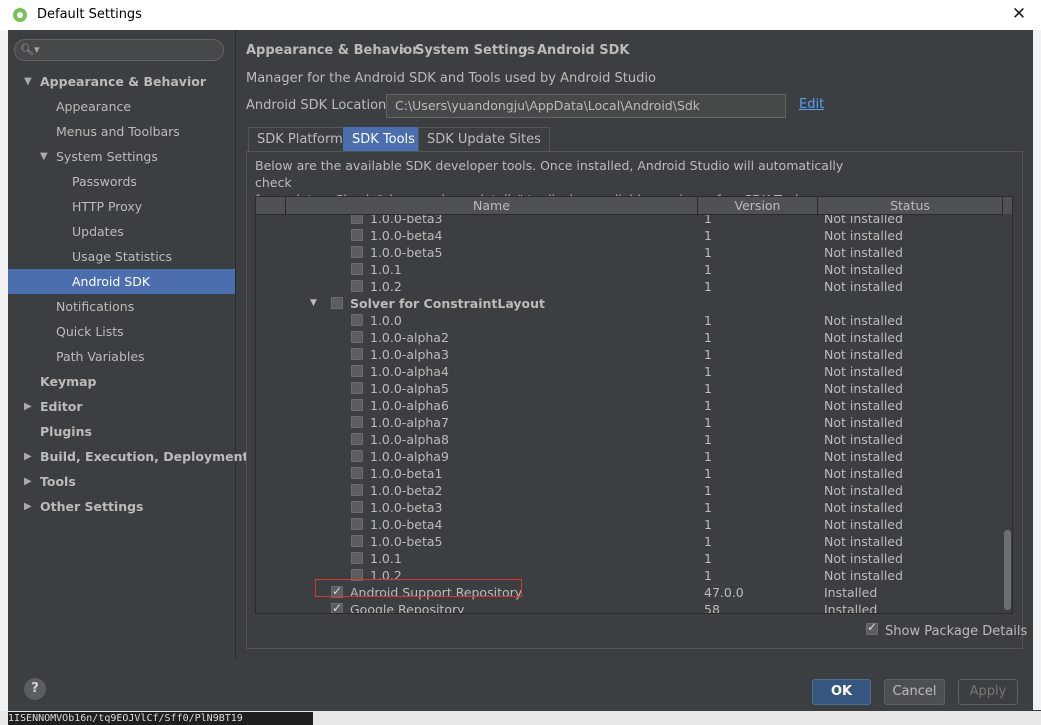 This screenshot has width=1041, height=725. Describe the element at coordinates (492, 205) in the screenshot. I see `column-header-name: Name` at that location.